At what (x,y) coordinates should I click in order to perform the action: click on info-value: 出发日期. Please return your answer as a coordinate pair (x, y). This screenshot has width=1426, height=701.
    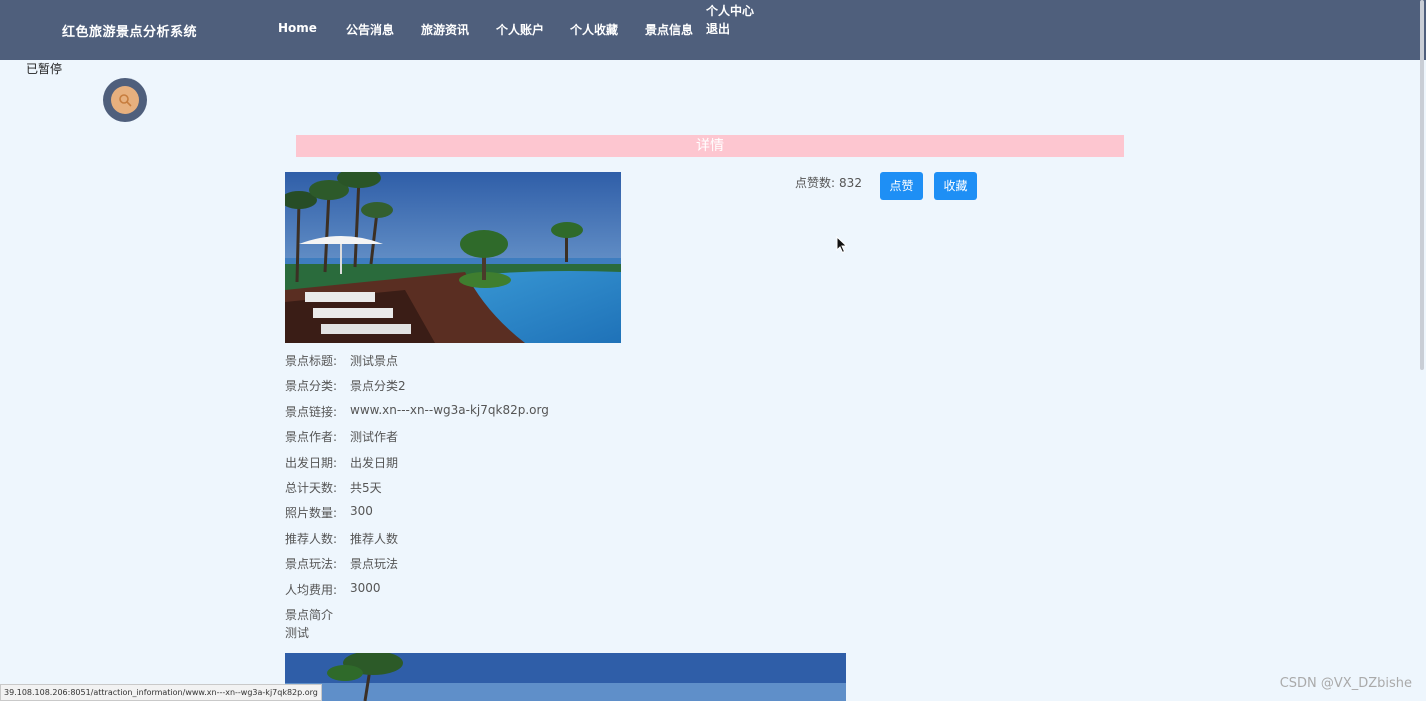
    Looking at the image, I should click on (374, 462).